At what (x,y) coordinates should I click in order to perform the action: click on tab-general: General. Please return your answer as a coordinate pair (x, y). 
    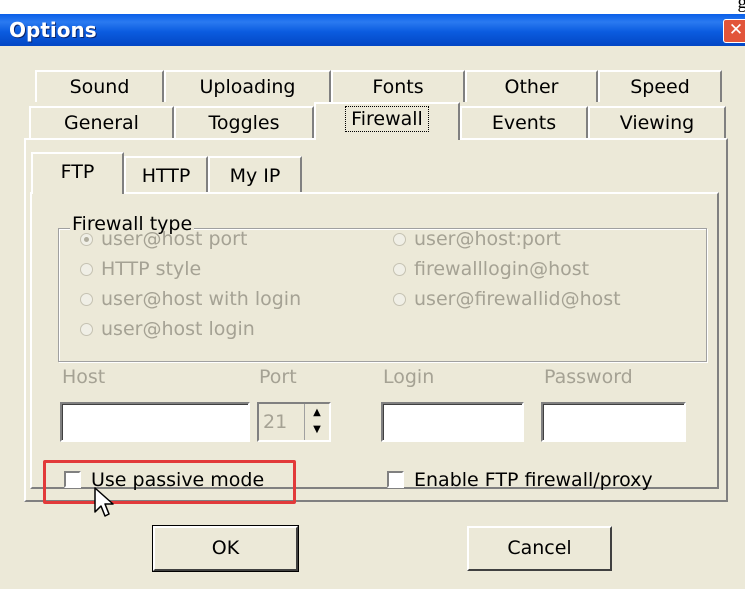
    Looking at the image, I should click on (101, 122).